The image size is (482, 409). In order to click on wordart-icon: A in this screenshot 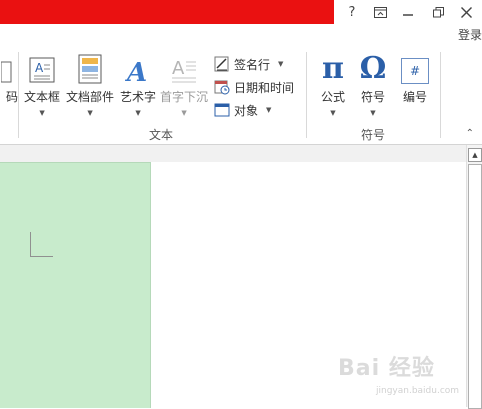, I will do `click(138, 69)`.